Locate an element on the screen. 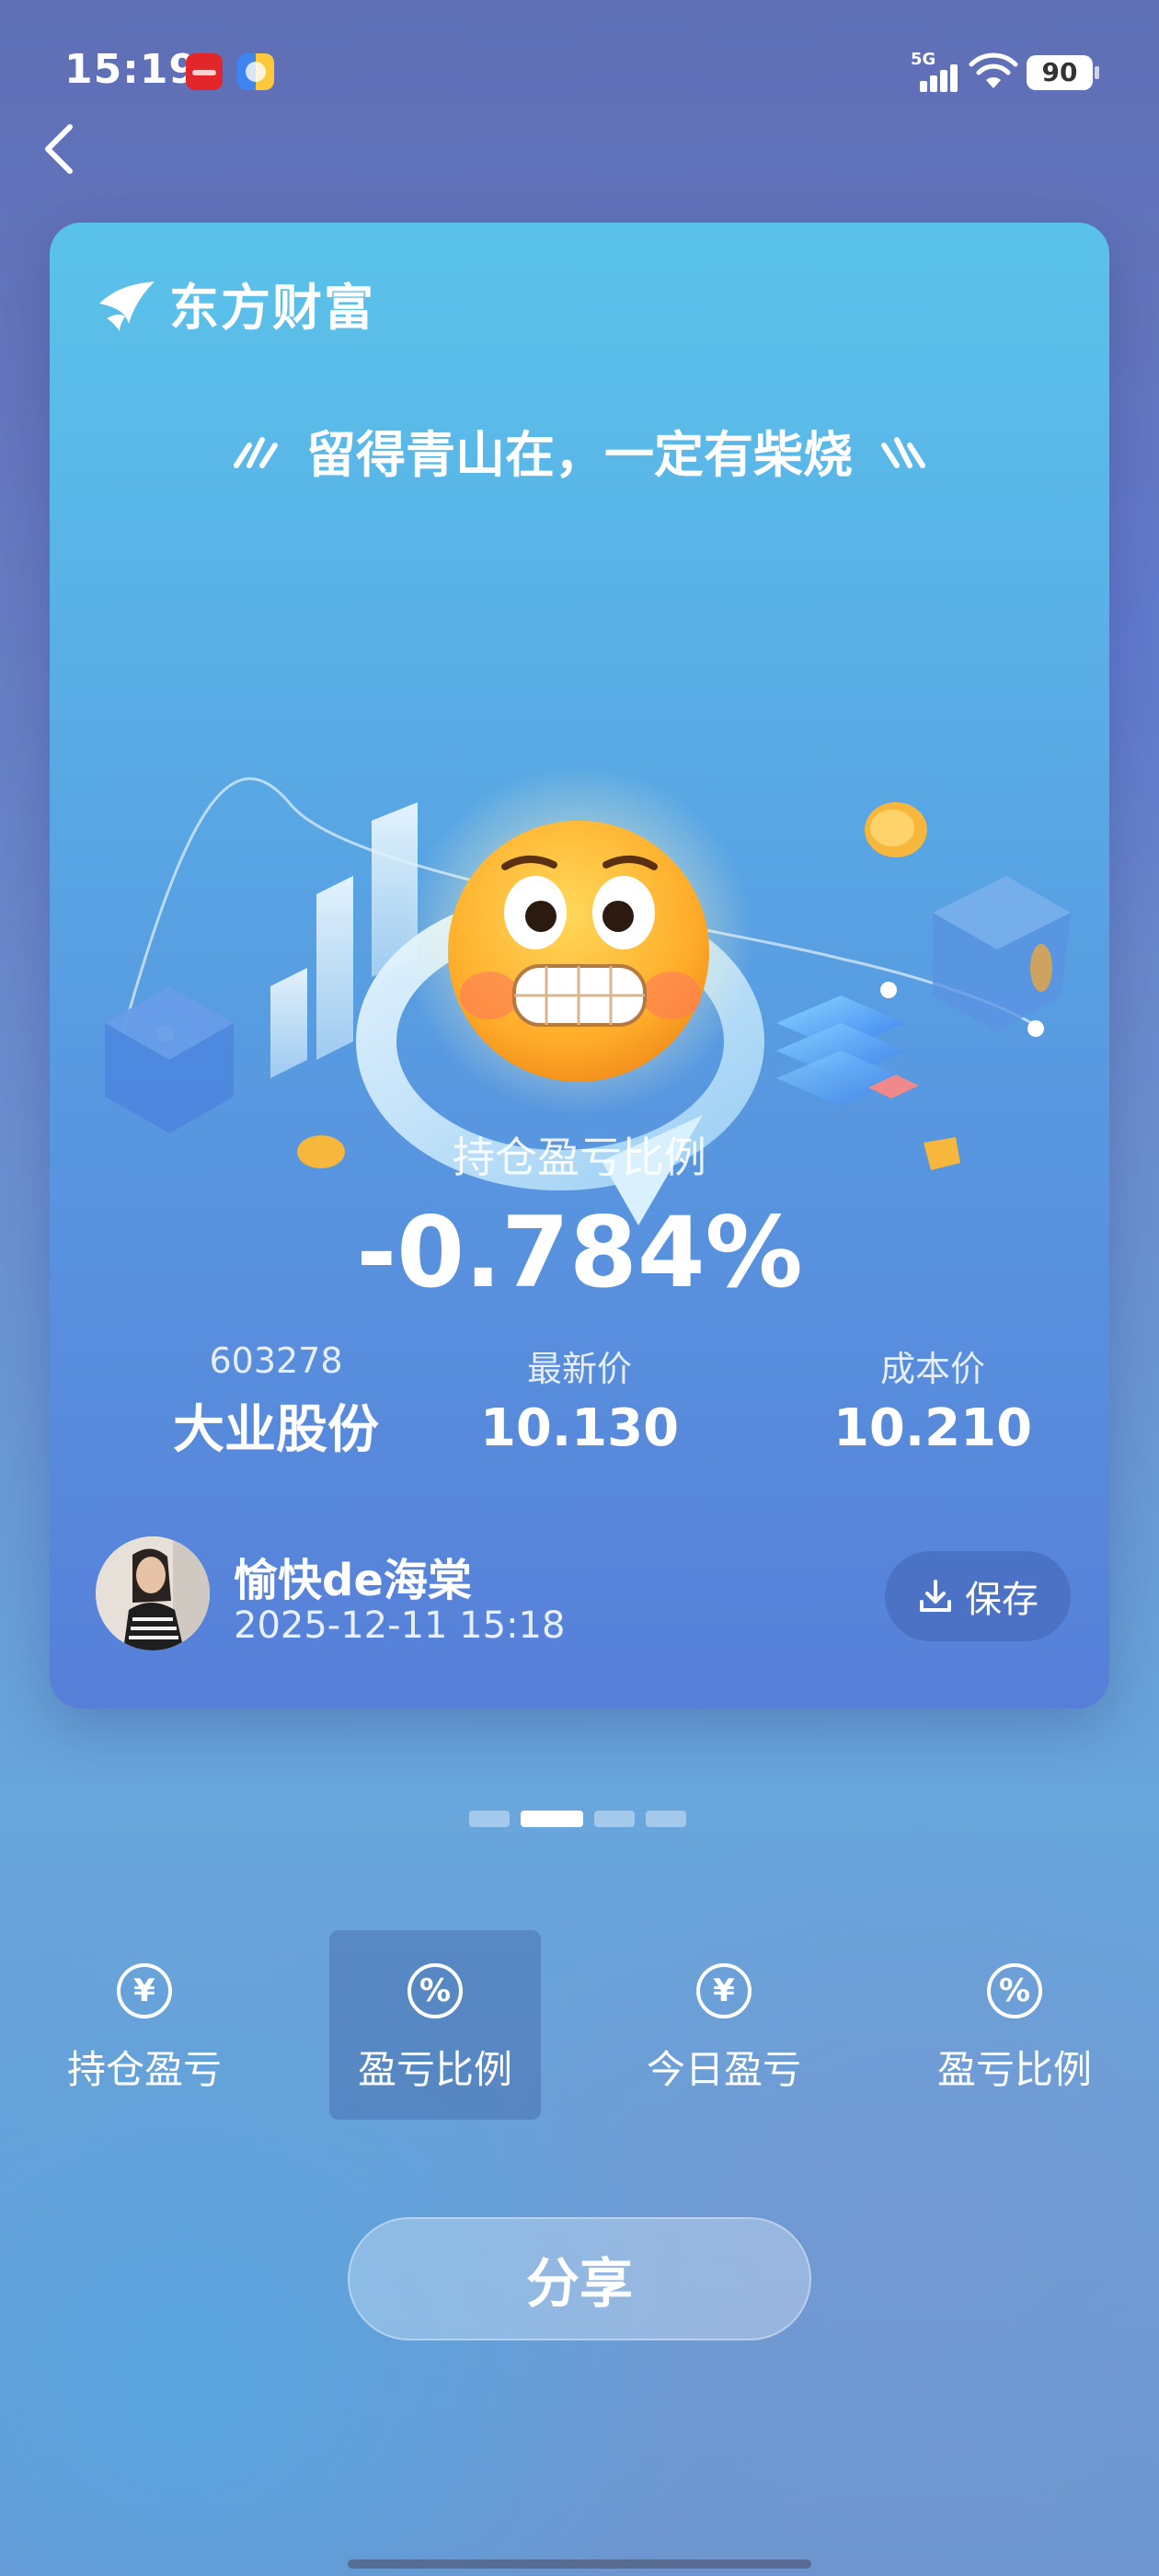  cost-price-value: 10.210 is located at coordinates (932, 1428).